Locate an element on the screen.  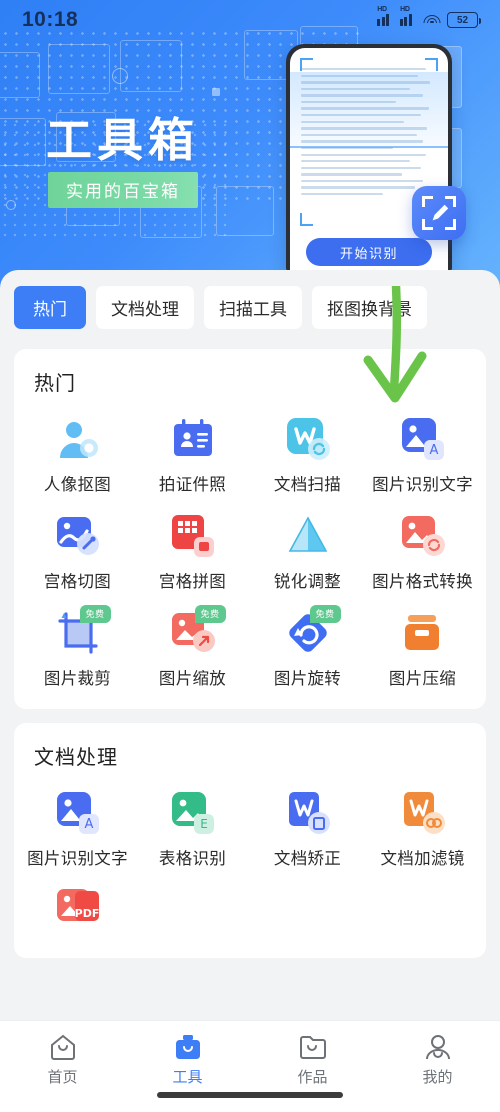
table-recognition-icon: E is located at coordinates (193, 813).